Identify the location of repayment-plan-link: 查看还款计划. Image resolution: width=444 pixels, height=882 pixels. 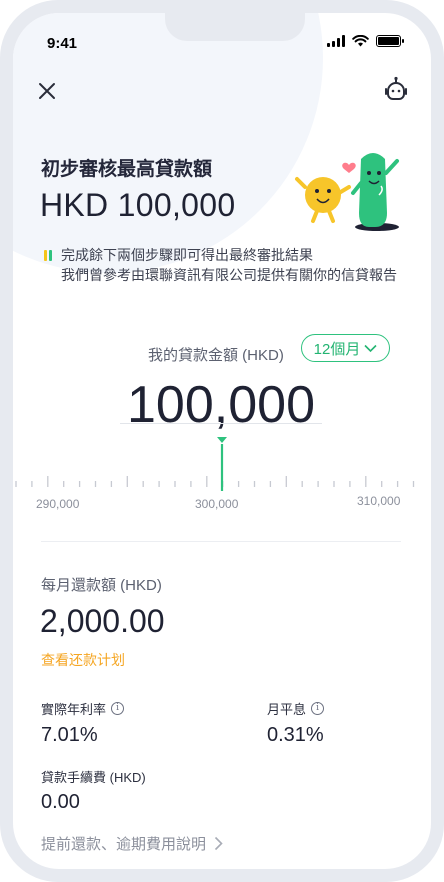
(83, 660).